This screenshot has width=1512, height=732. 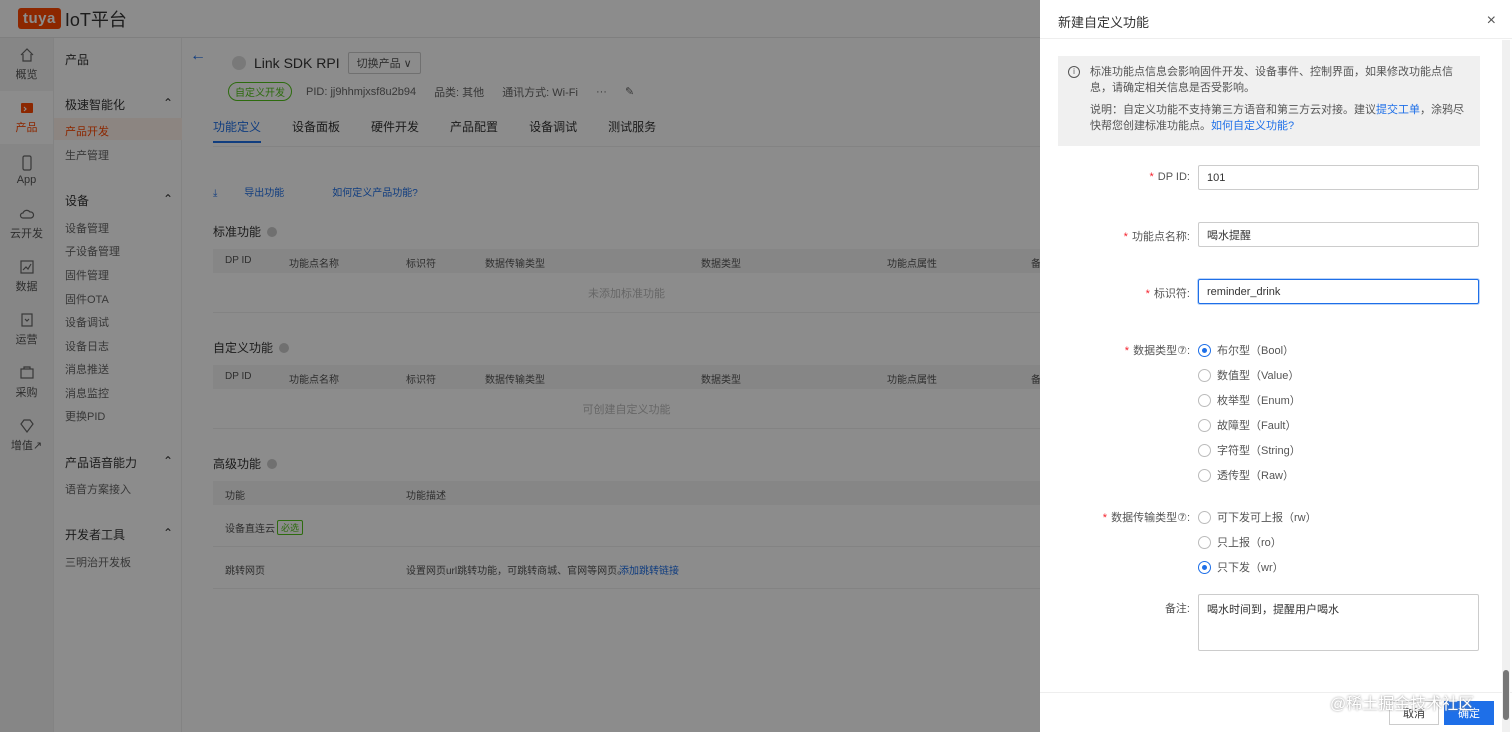 I want to click on transfer-type-label-text: 数据传输类型⑦:, so click(x=1150, y=518).